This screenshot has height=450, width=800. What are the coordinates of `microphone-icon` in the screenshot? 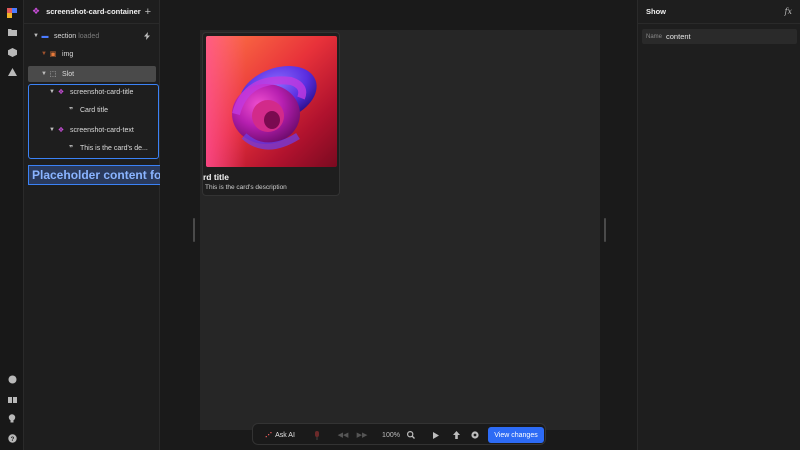 It's located at (317, 435).